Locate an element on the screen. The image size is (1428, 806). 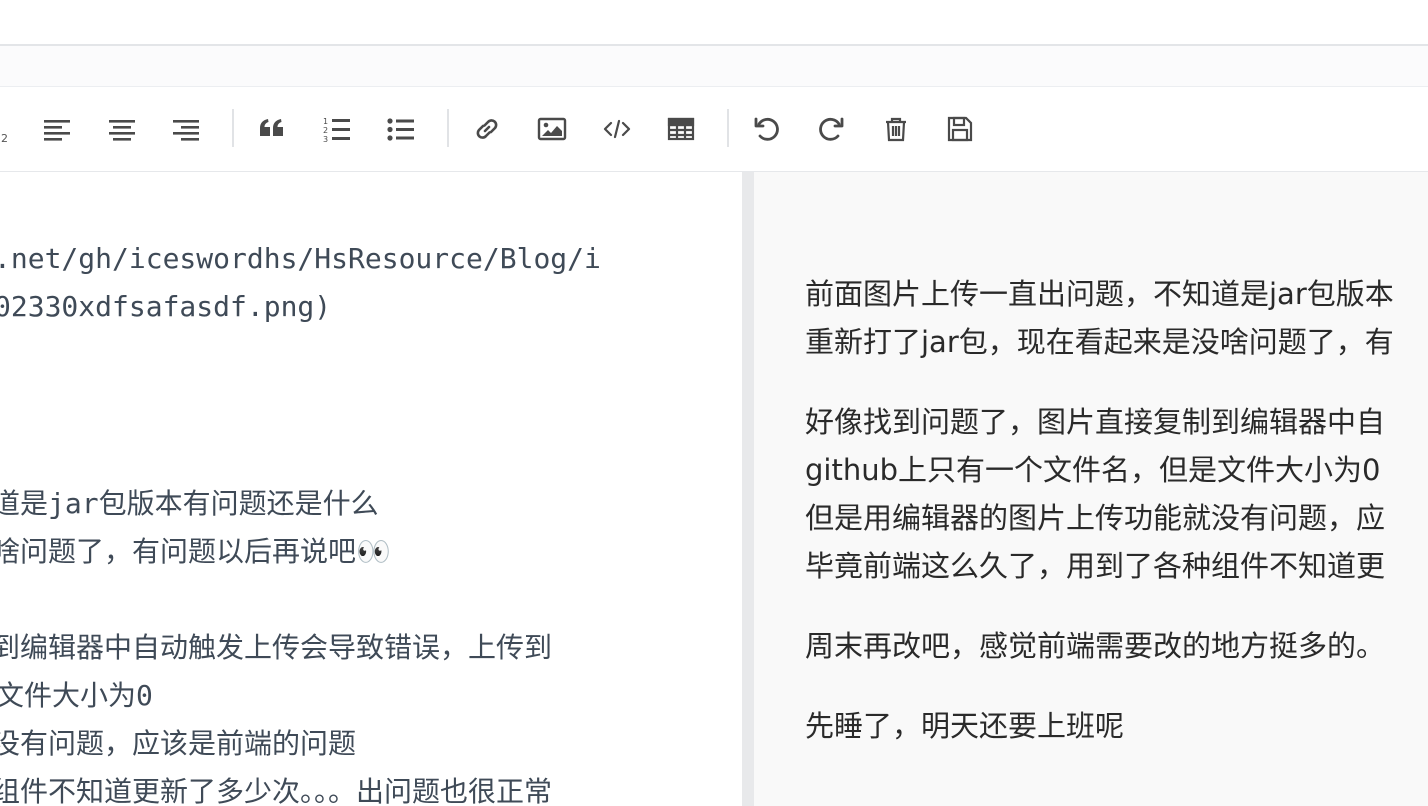
trash-button is located at coordinates (896, 129).